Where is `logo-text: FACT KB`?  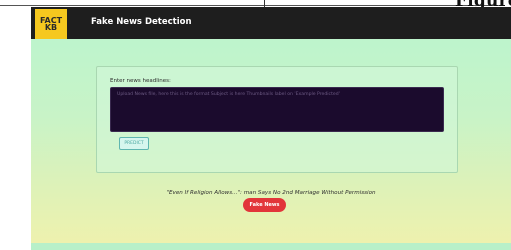
logo-text: FACT KB is located at coordinates (51, 24).